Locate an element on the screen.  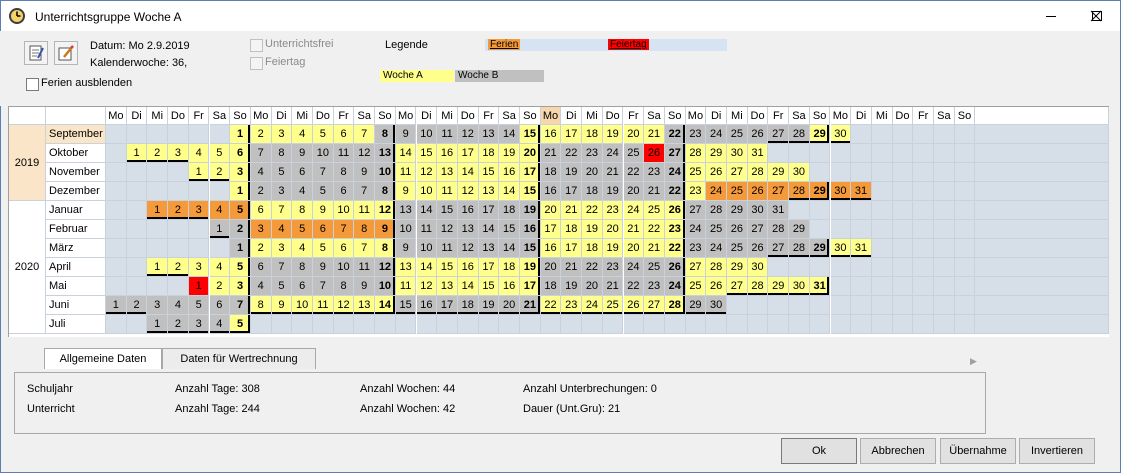
cancel-button: Abbrechen is located at coordinates (898, 451).